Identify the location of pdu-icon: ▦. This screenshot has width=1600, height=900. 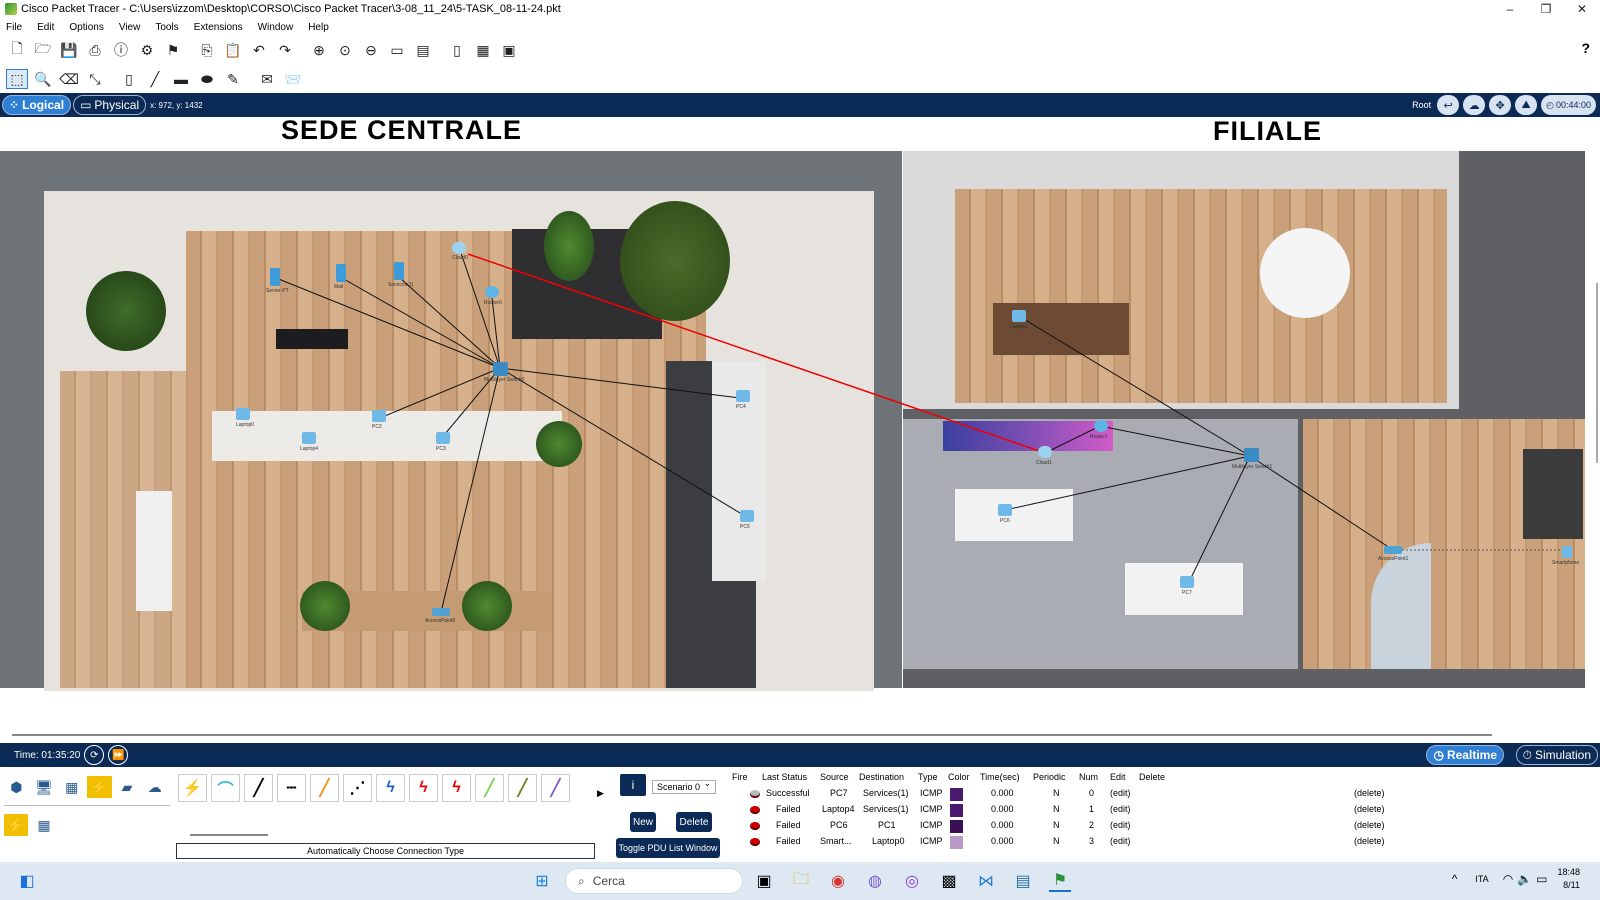
(483, 50).